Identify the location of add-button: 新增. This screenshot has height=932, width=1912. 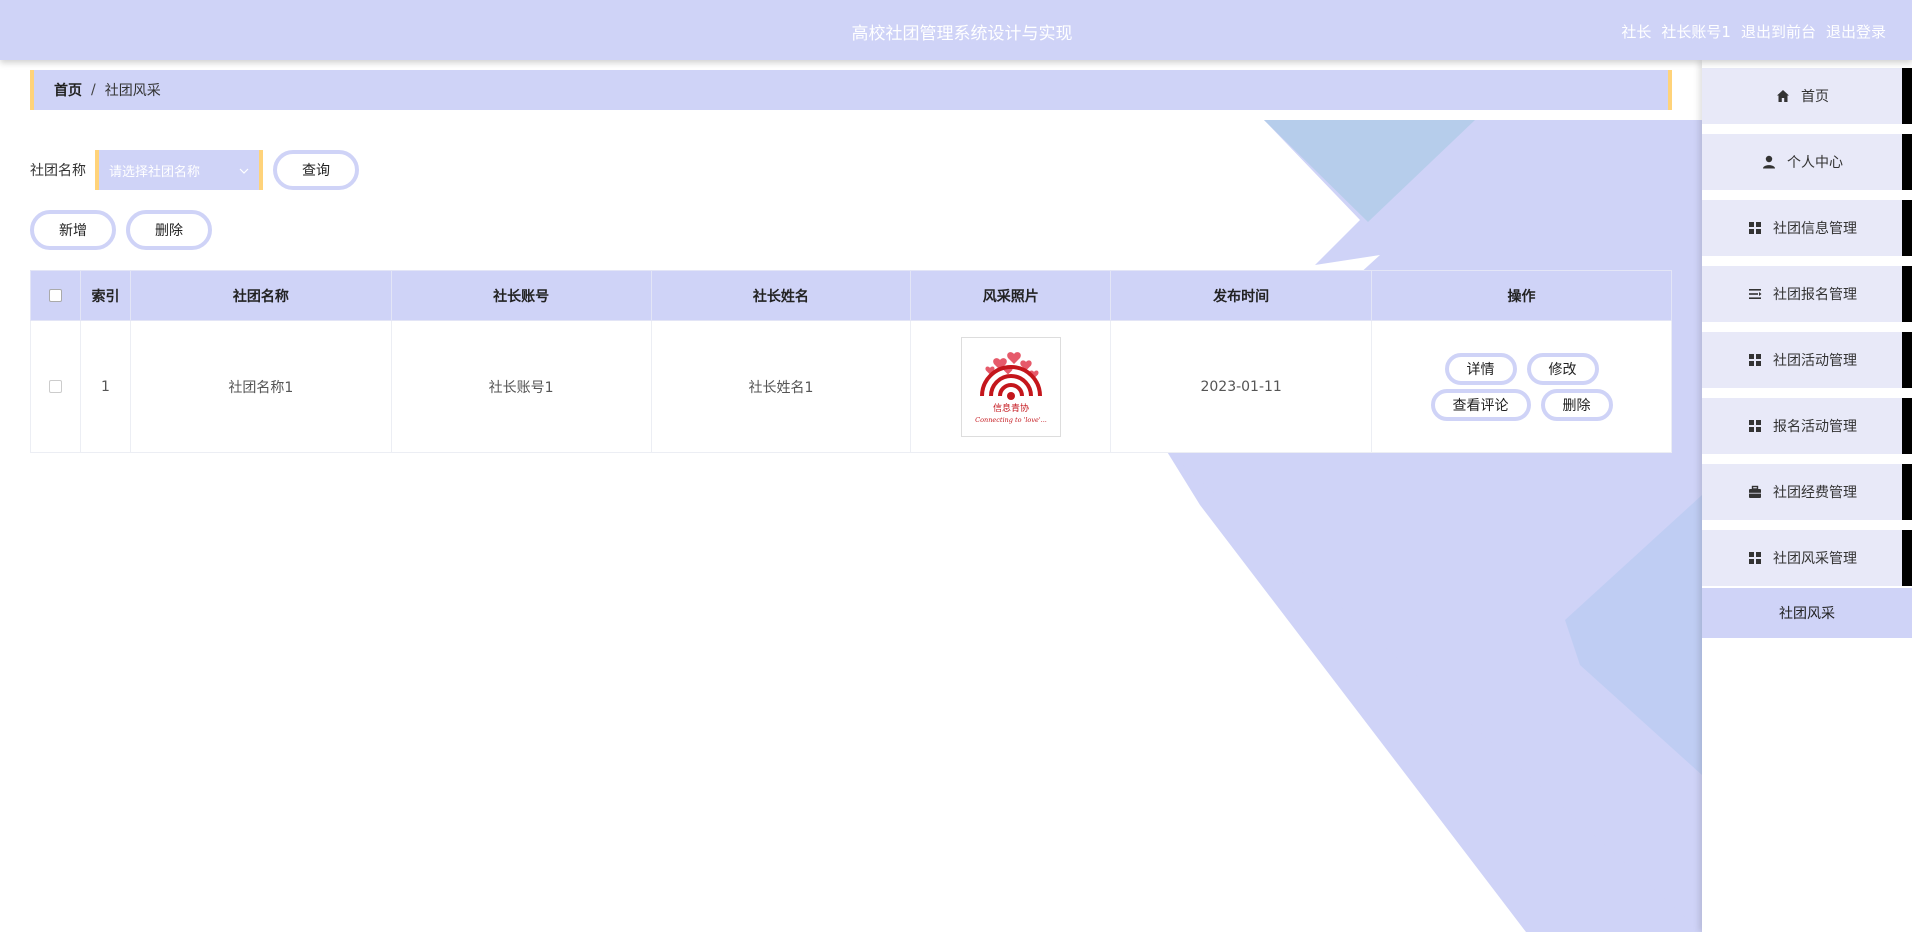
(73, 230).